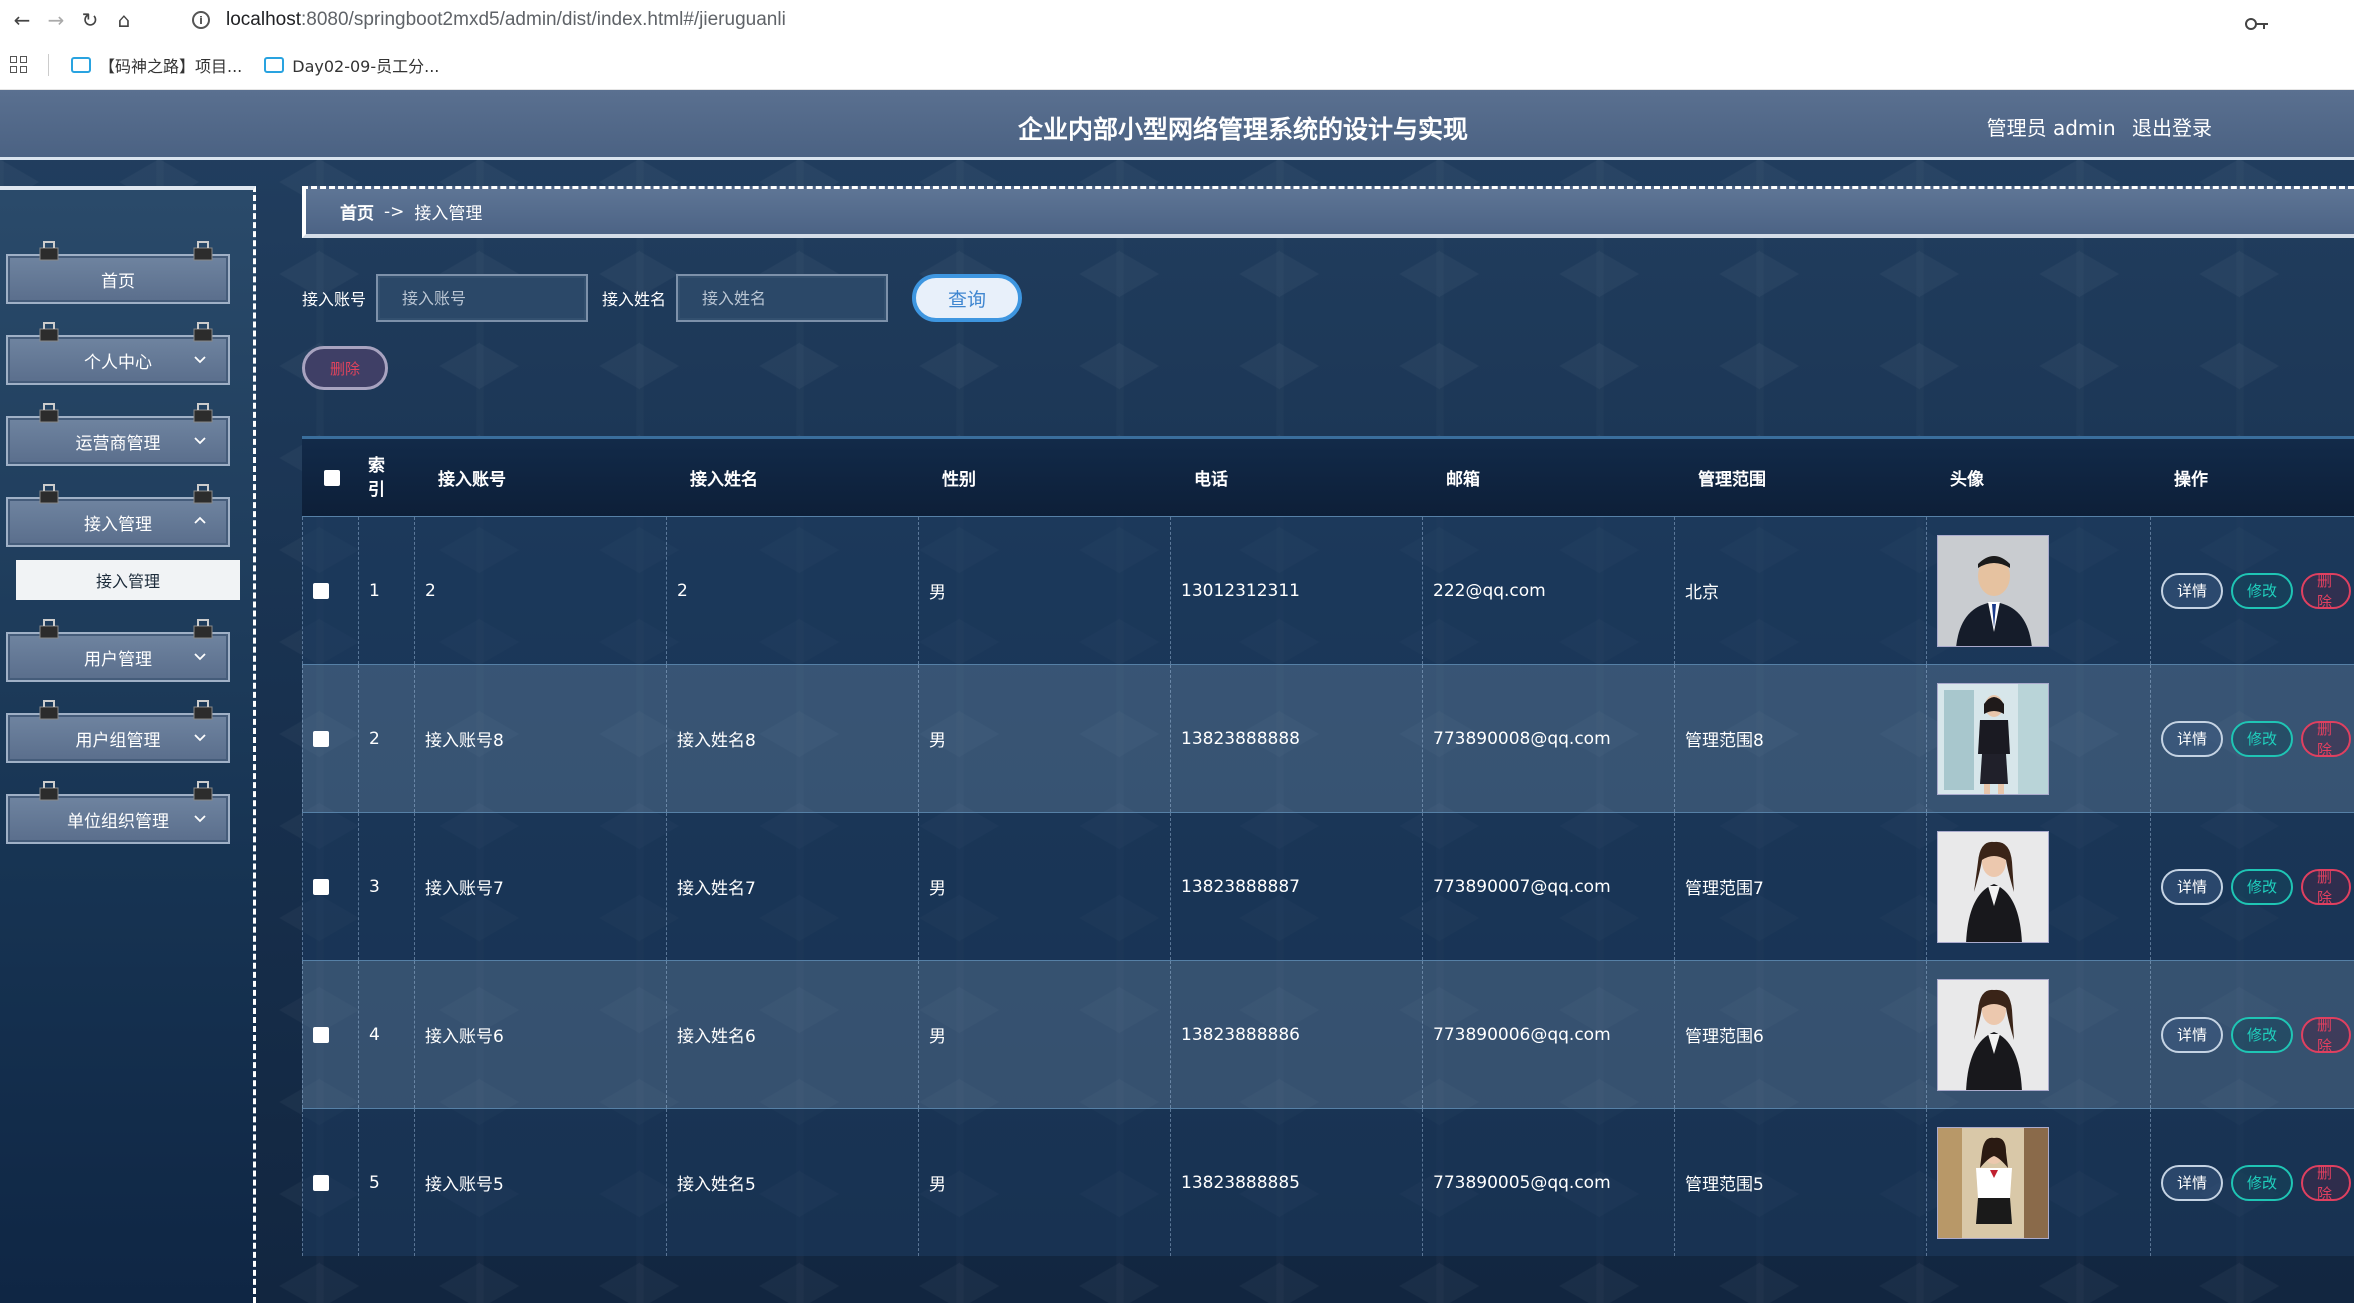 Image resolution: width=2354 pixels, height=1303 pixels. I want to click on cell-phone: 13823888885, so click(1296, 1182).